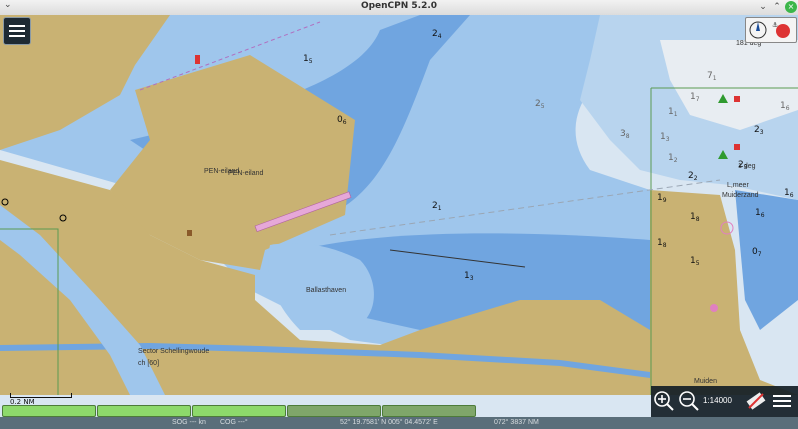 Image resolution: width=798 pixels, height=429 pixels. What do you see at coordinates (717, 400) in the screenshot?
I see `chart-scale-readout: 1:14000` at bounding box center [717, 400].